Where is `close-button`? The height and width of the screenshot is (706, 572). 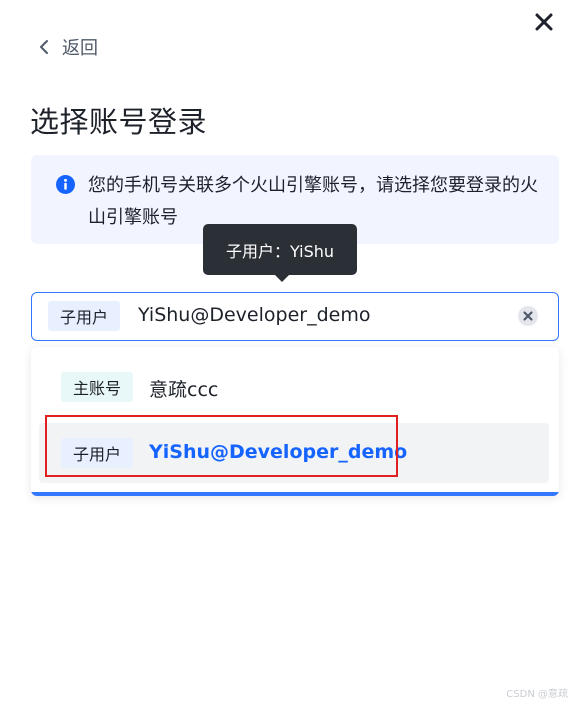
close-button is located at coordinates (544, 22).